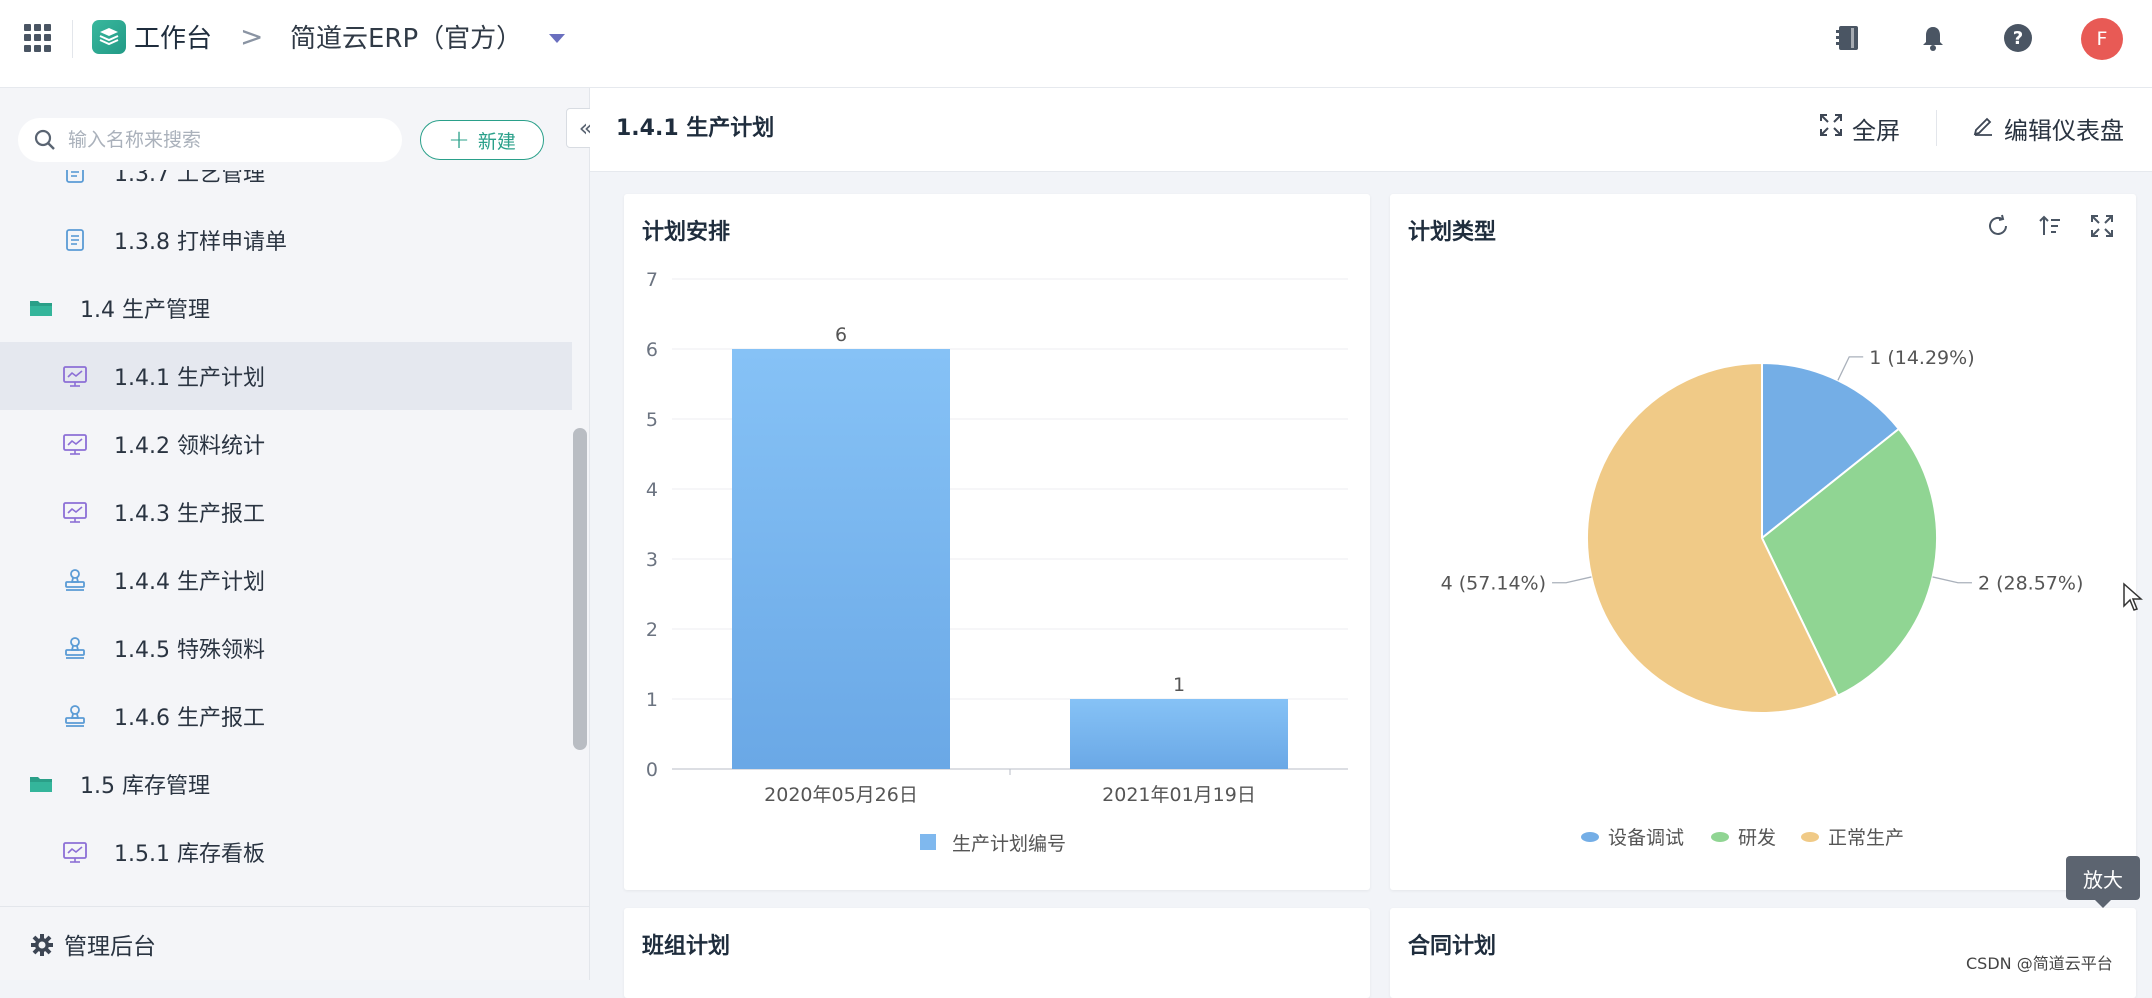 Image resolution: width=2152 pixels, height=998 pixels. Describe the element at coordinates (652, 560) in the screenshot. I see `y-tick-label: 3` at that location.